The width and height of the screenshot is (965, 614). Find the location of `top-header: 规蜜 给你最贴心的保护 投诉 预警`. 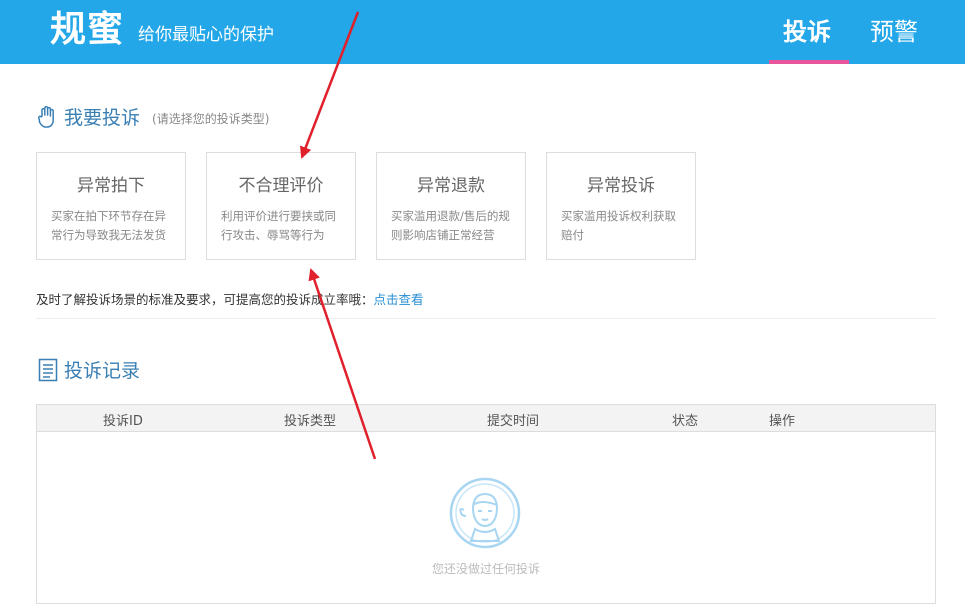

top-header: 规蜜 给你最贴心的保护 投诉 预警 is located at coordinates (482, 32).